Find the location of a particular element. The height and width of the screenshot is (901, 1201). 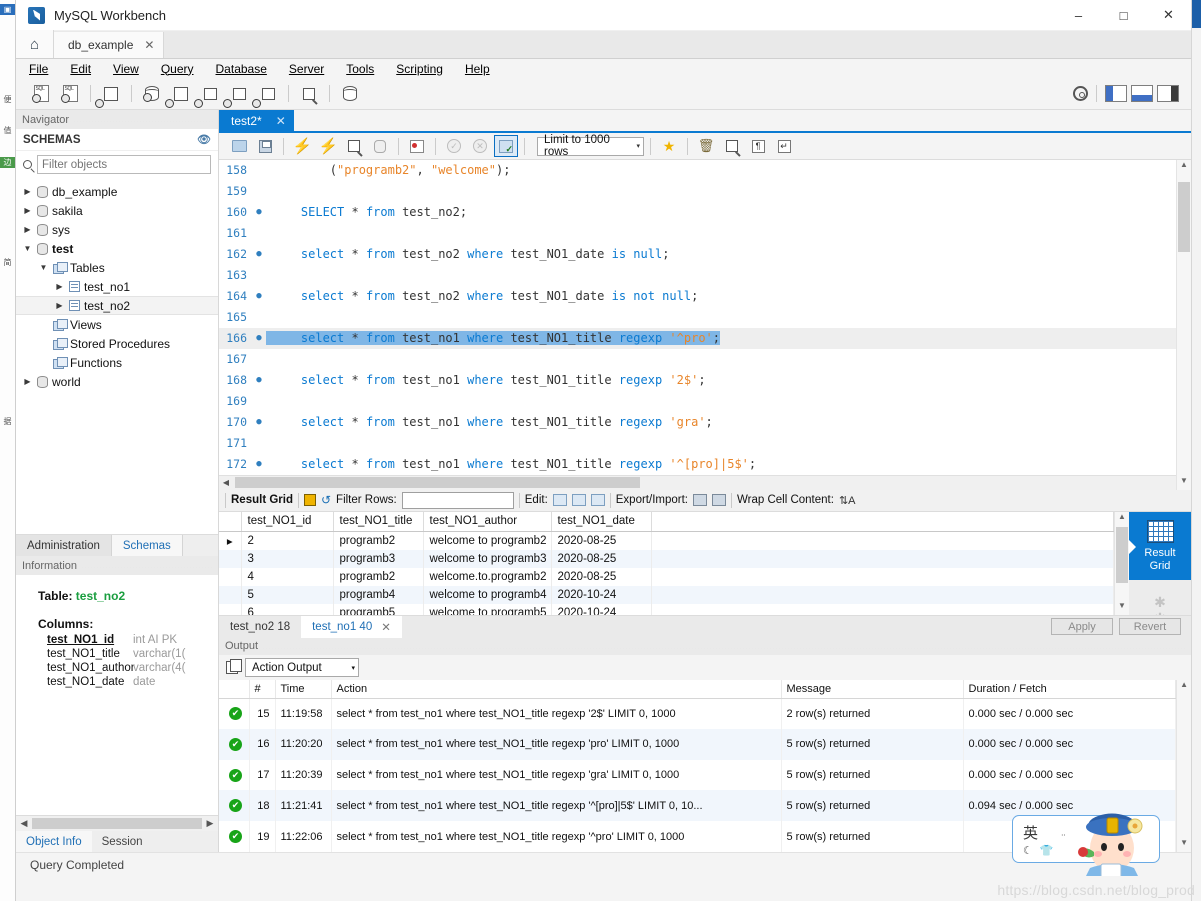

row-selector: ▸ is located at coordinates (230, 540).